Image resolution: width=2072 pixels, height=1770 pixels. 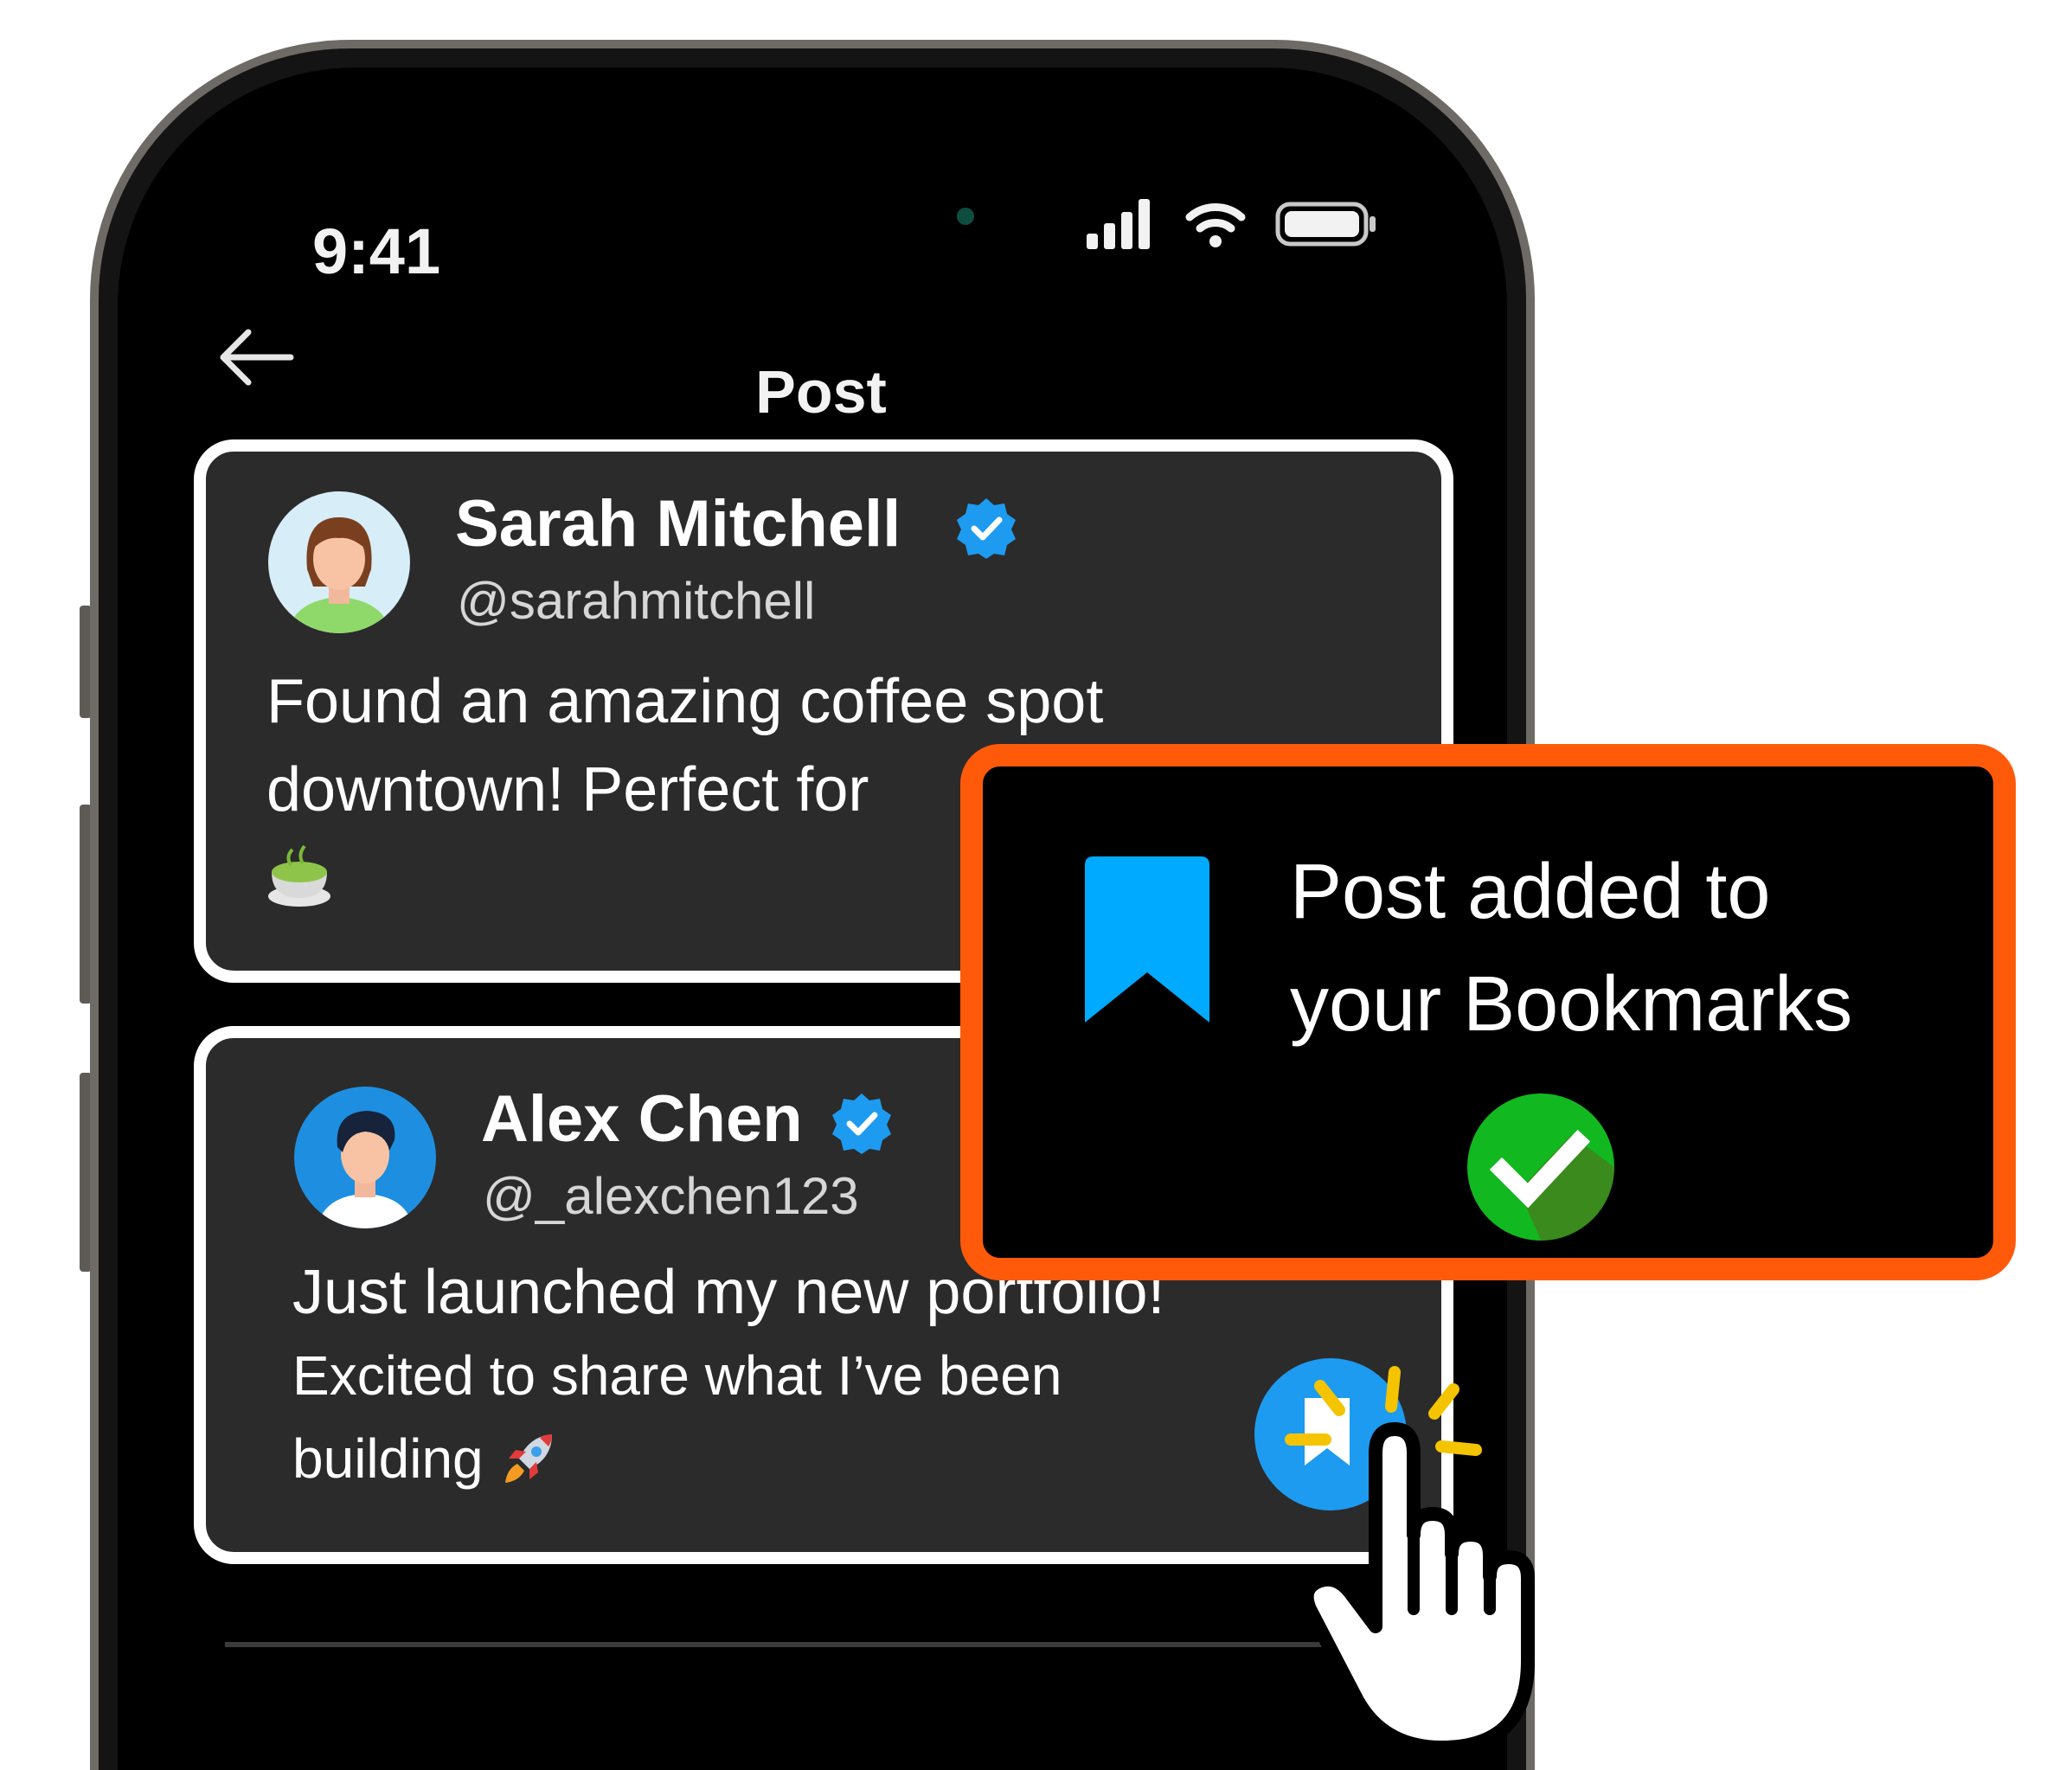 I want to click on post-line: building, so click(x=728, y=1458).